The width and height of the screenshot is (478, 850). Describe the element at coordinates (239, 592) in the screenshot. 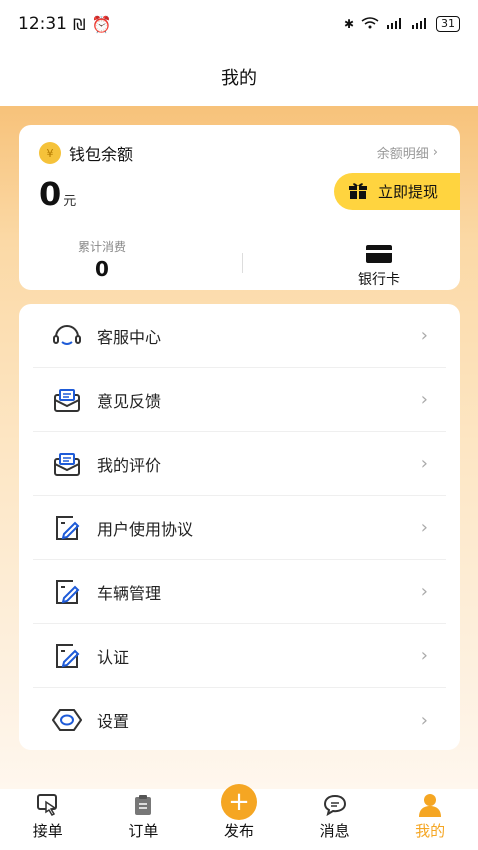

I see `menu-item-vehicle-management: 车辆管理 ›` at that location.